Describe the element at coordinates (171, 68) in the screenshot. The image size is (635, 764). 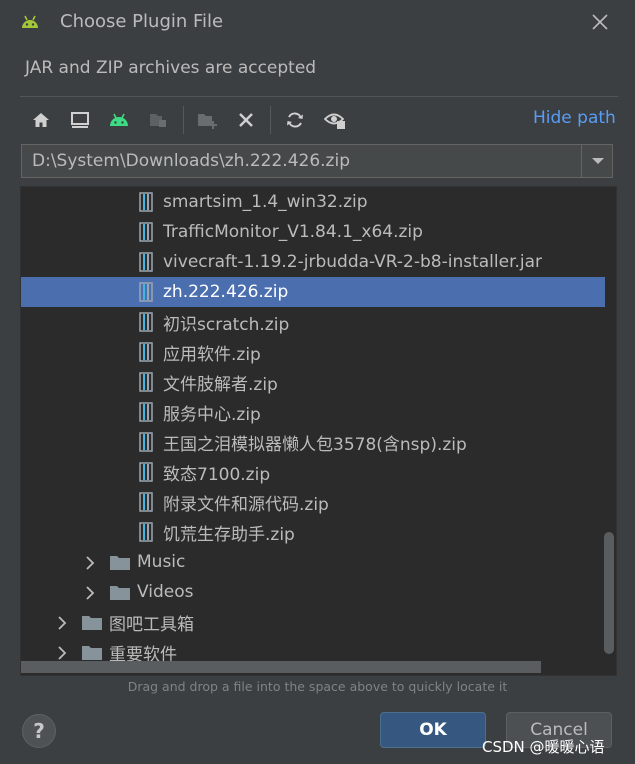
I see `dialog-description: JAR and ZIP archives are accepted` at that location.